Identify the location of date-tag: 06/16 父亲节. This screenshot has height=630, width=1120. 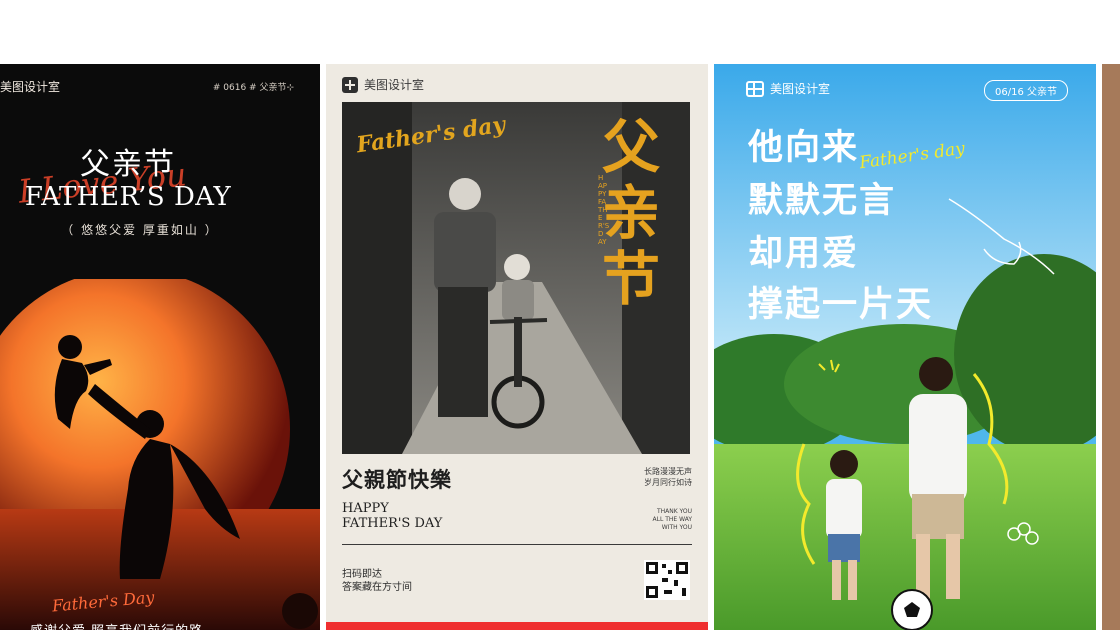
(1026, 90).